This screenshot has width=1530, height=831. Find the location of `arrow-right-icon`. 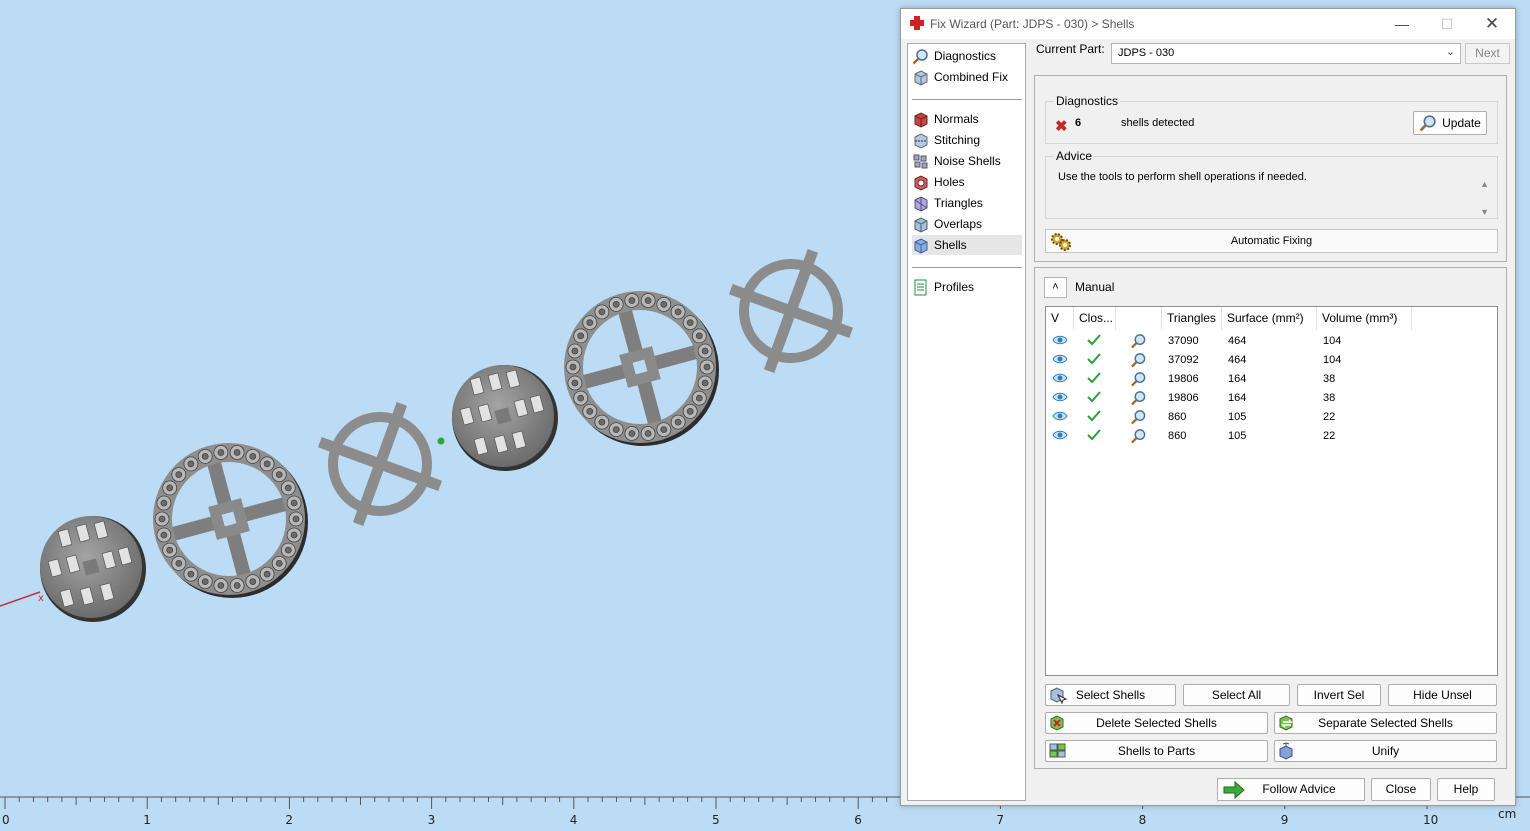

arrow-right-icon is located at coordinates (1234, 790).